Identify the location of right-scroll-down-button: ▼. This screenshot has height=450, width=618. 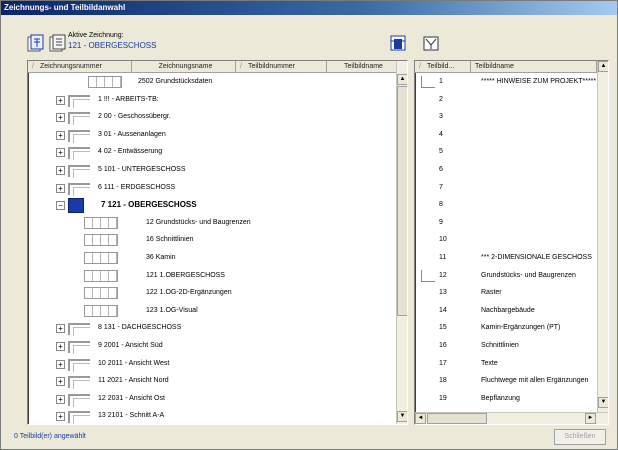
(603, 402).